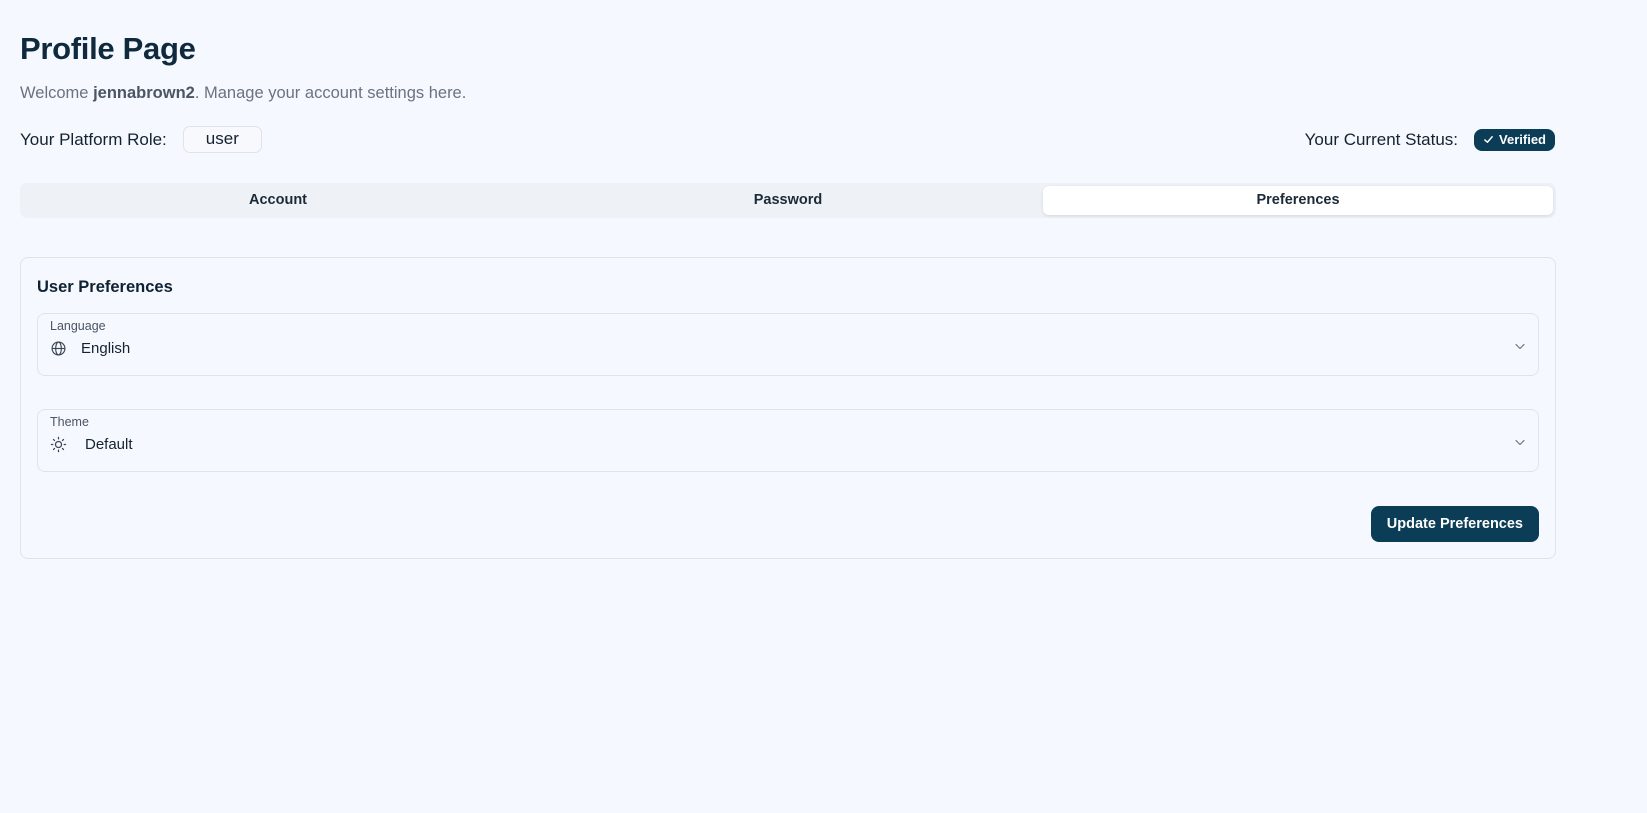 The width and height of the screenshot is (1647, 813). I want to click on globe-icon, so click(58, 348).